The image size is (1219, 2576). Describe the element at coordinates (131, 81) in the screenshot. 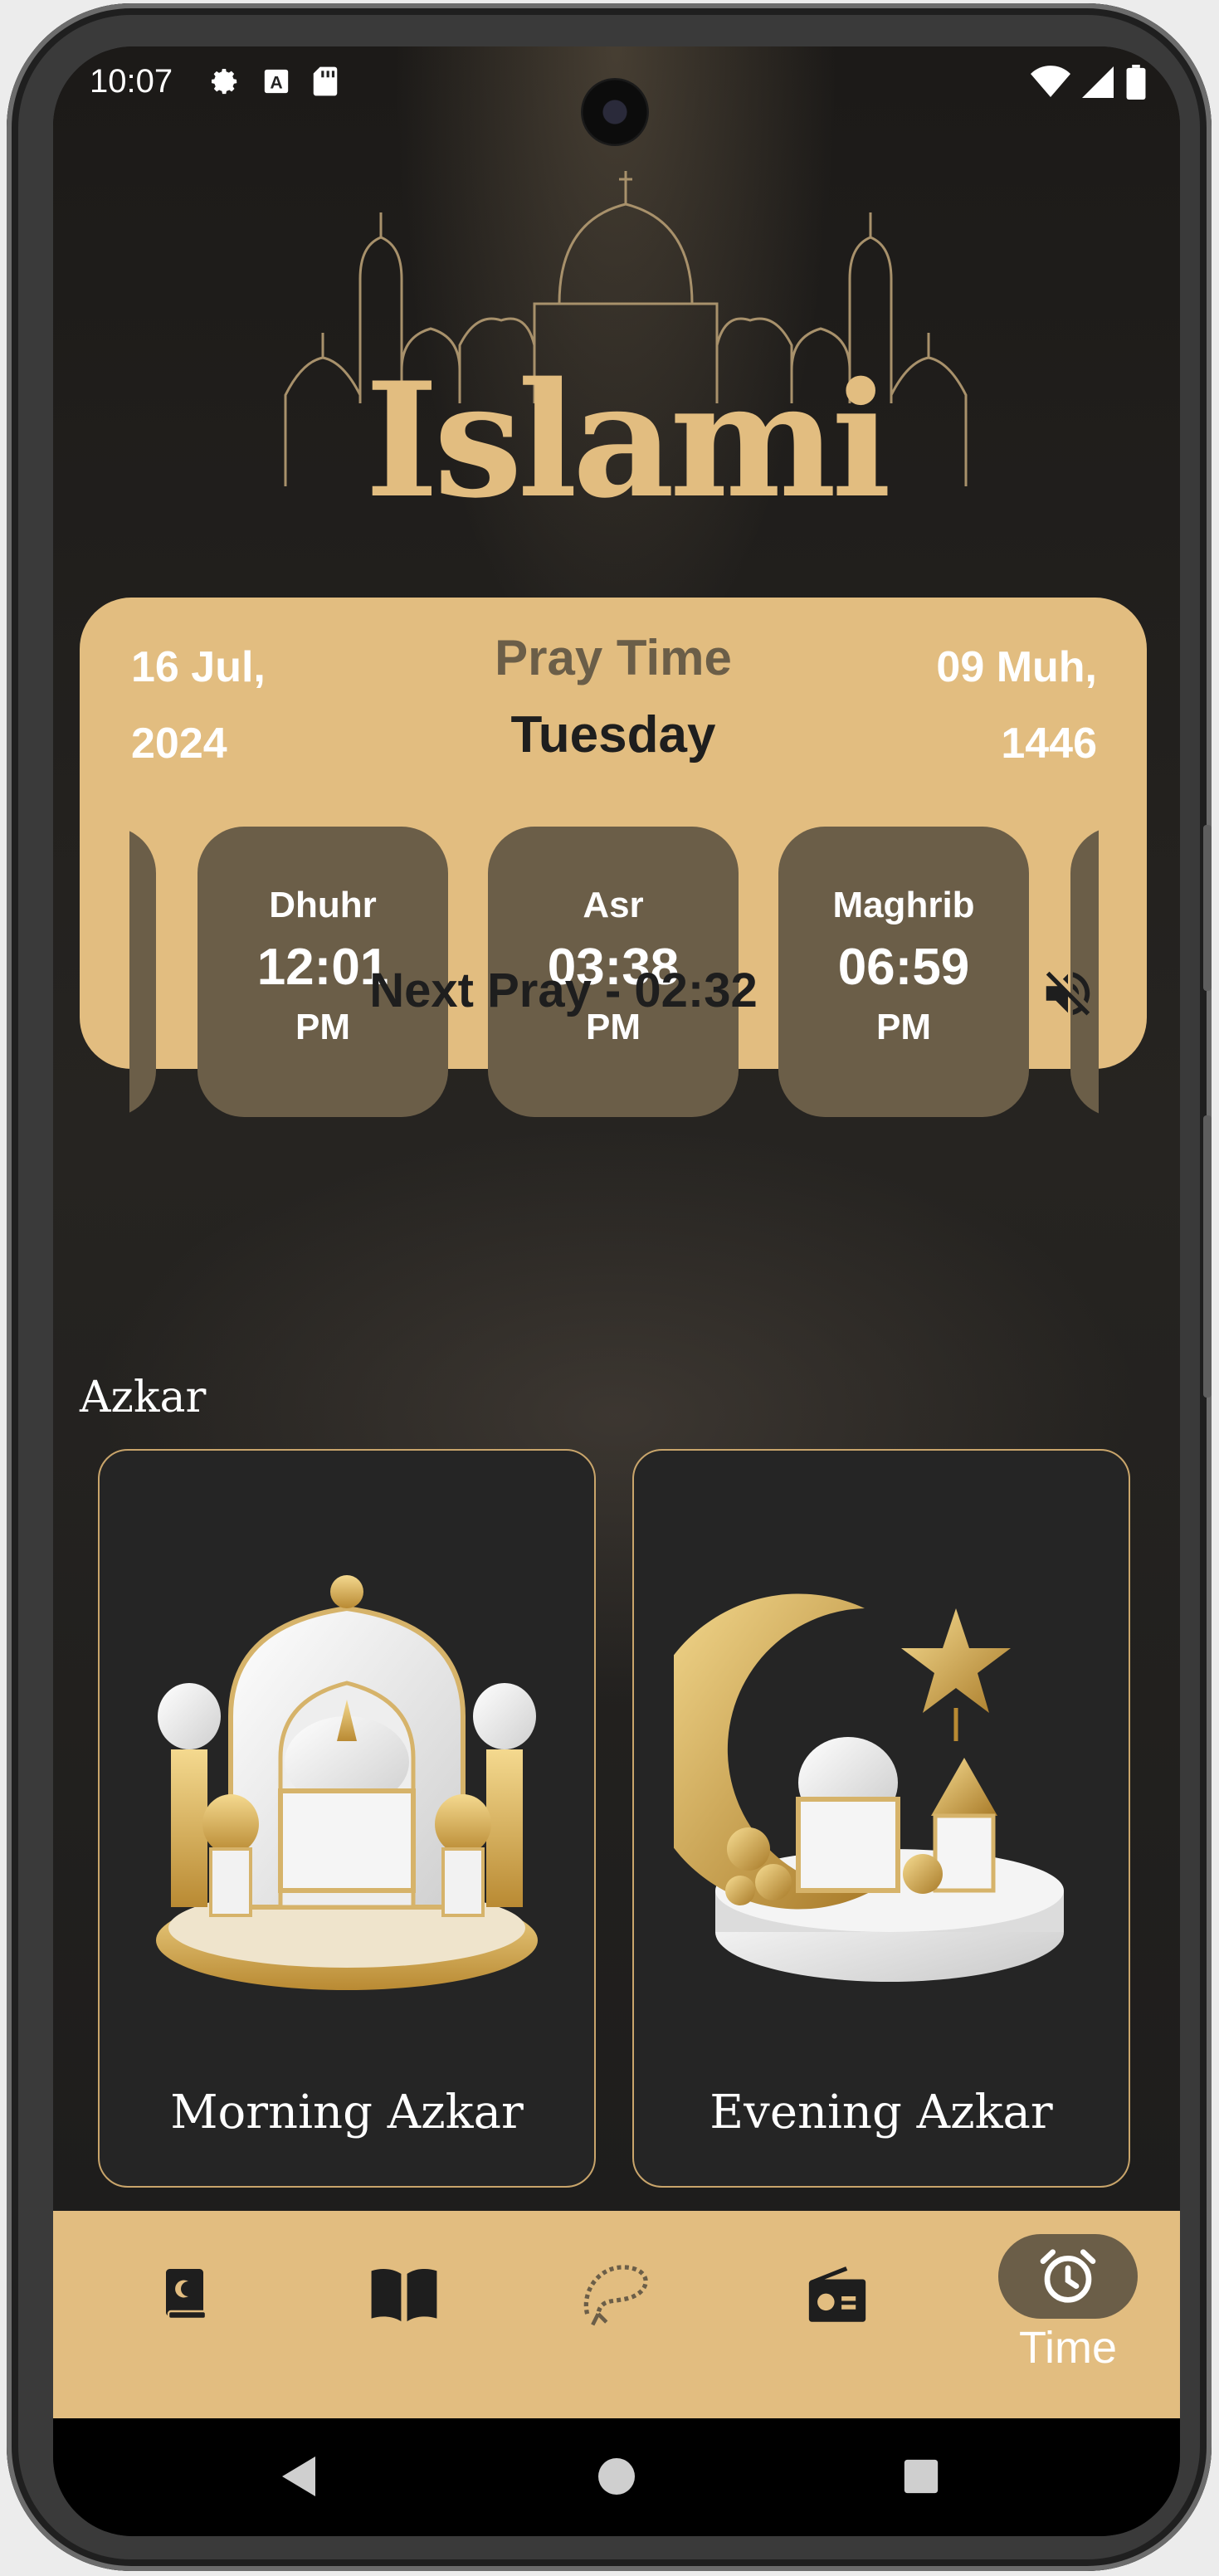

I see `status-time: 10:07` at that location.